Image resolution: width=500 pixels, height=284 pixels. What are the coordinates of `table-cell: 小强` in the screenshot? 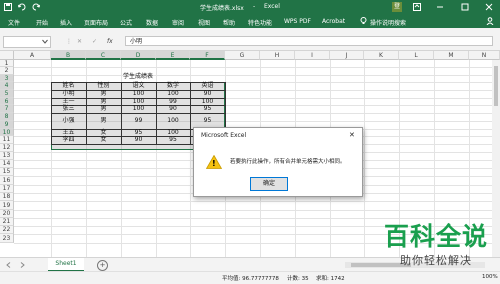 It's located at (68, 121).